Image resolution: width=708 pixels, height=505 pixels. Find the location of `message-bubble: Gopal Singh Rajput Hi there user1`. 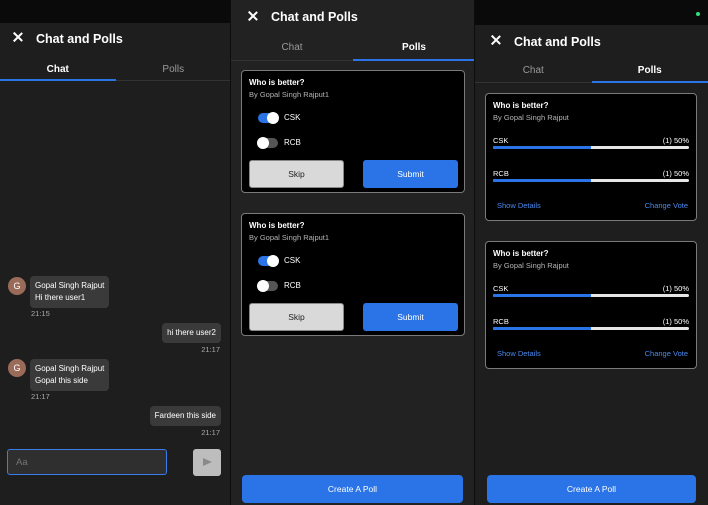

message-bubble: Gopal Singh Rajput Hi there user1 is located at coordinates (70, 292).